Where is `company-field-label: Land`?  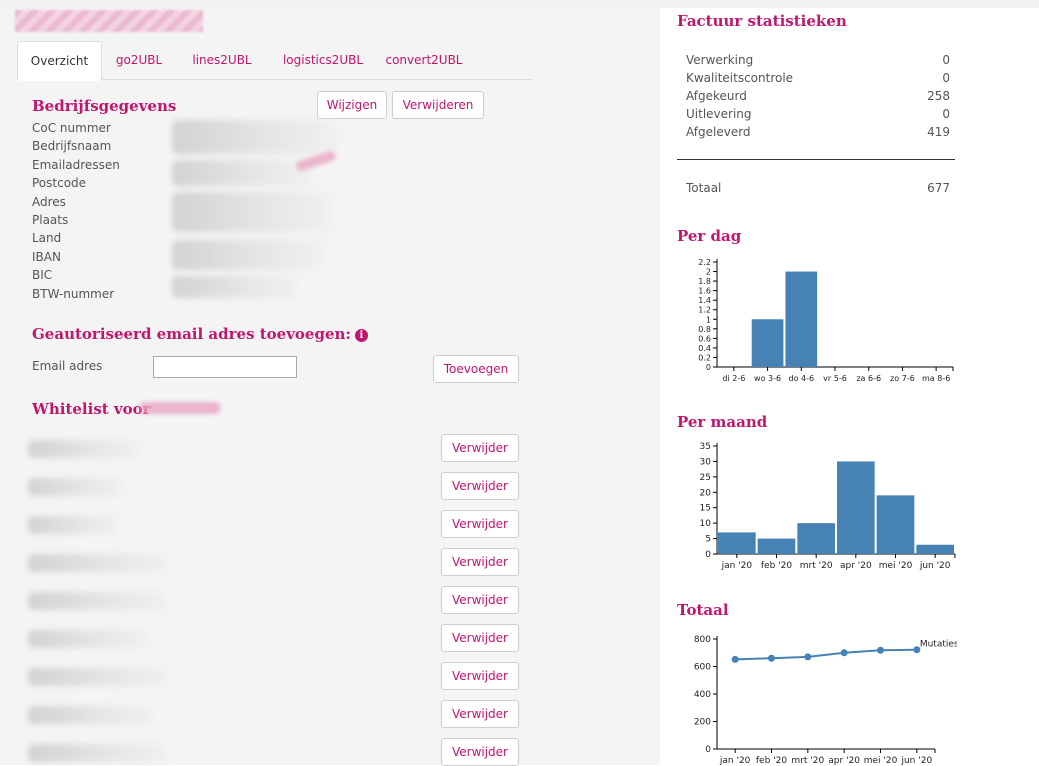 company-field-label: Land is located at coordinates (47, 238).